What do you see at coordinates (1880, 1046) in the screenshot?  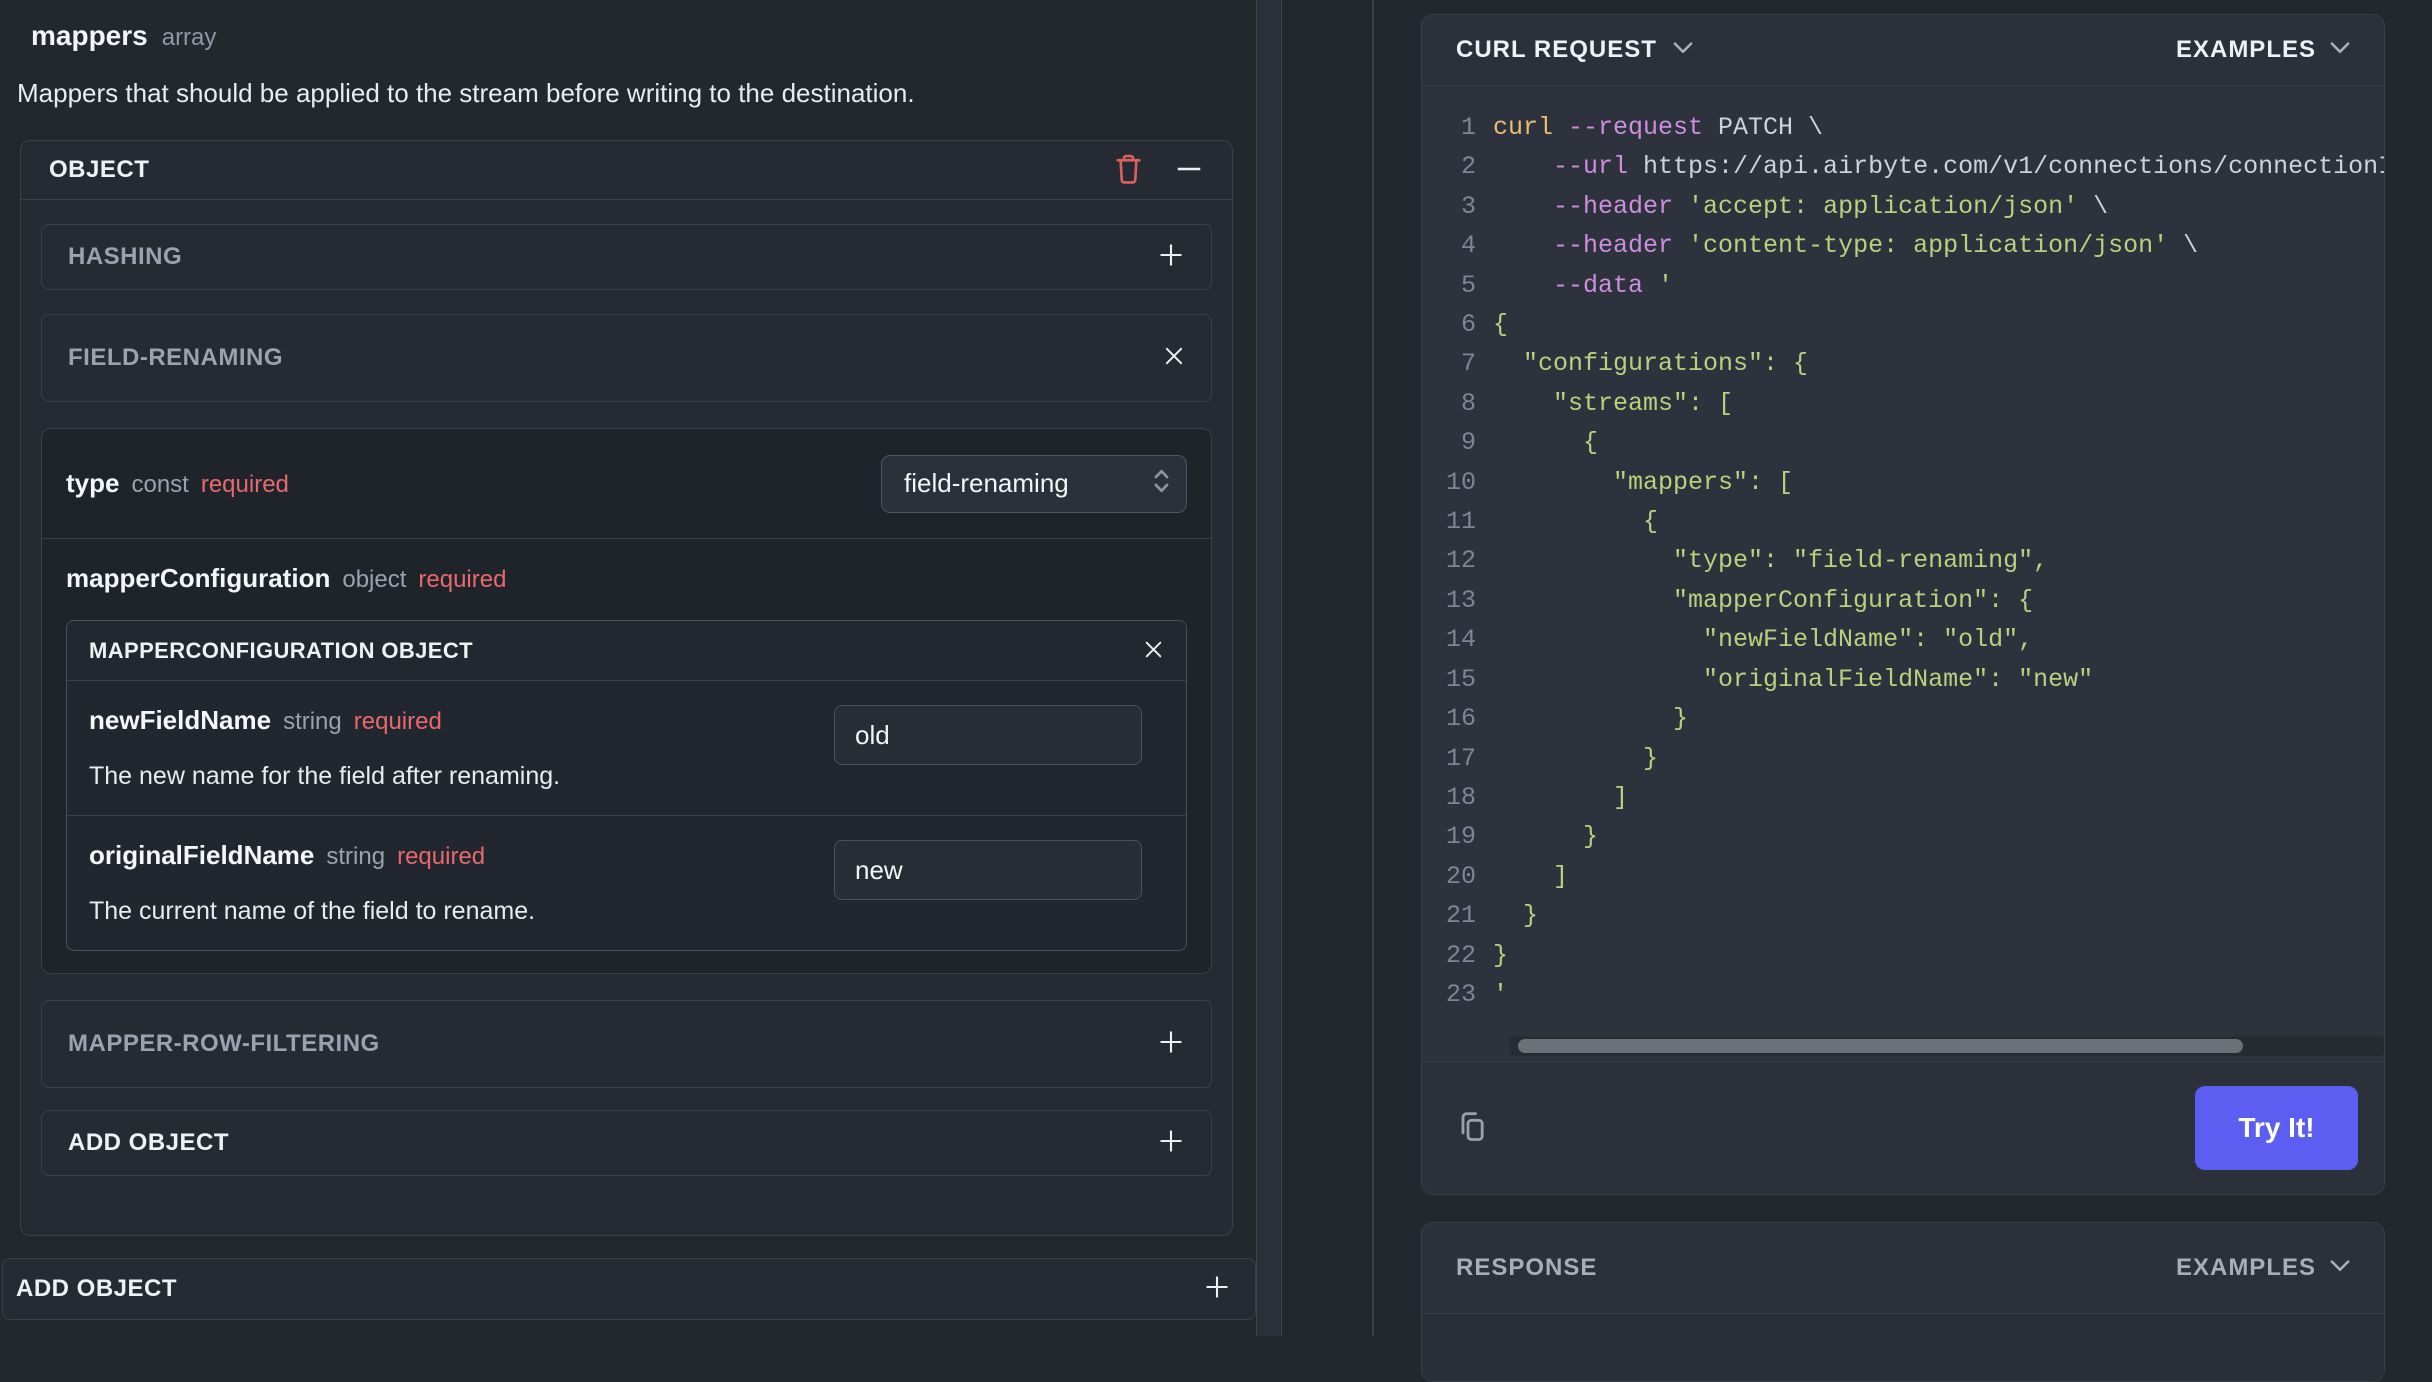 I see `horizontal-scrollbar-thumb` at bounding box center [1880, 1046].